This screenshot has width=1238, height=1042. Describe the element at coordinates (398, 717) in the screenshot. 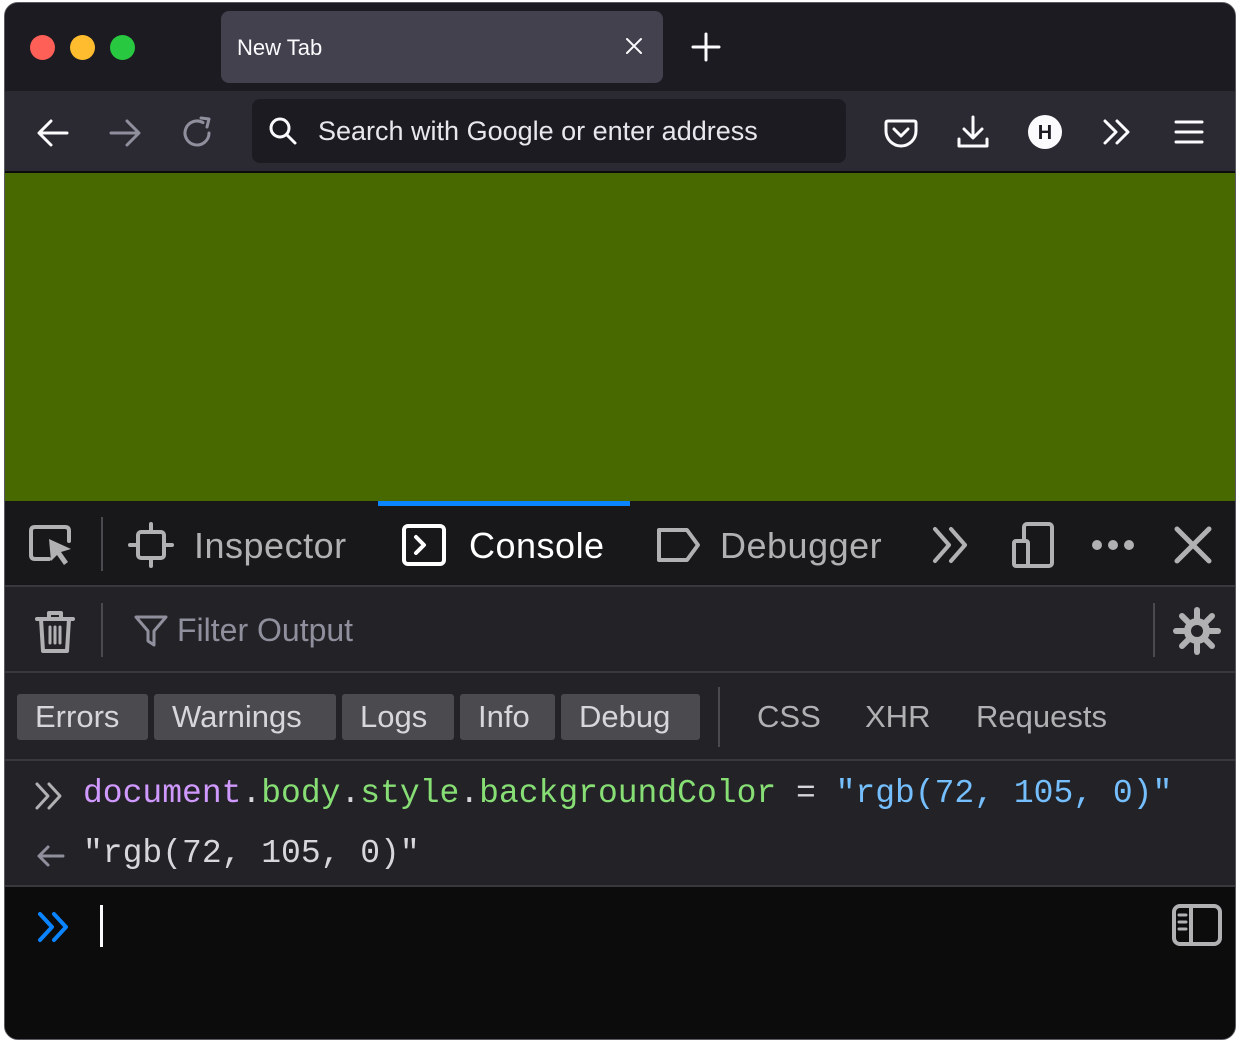

I see `filter-logs-button: Logs` at that location.